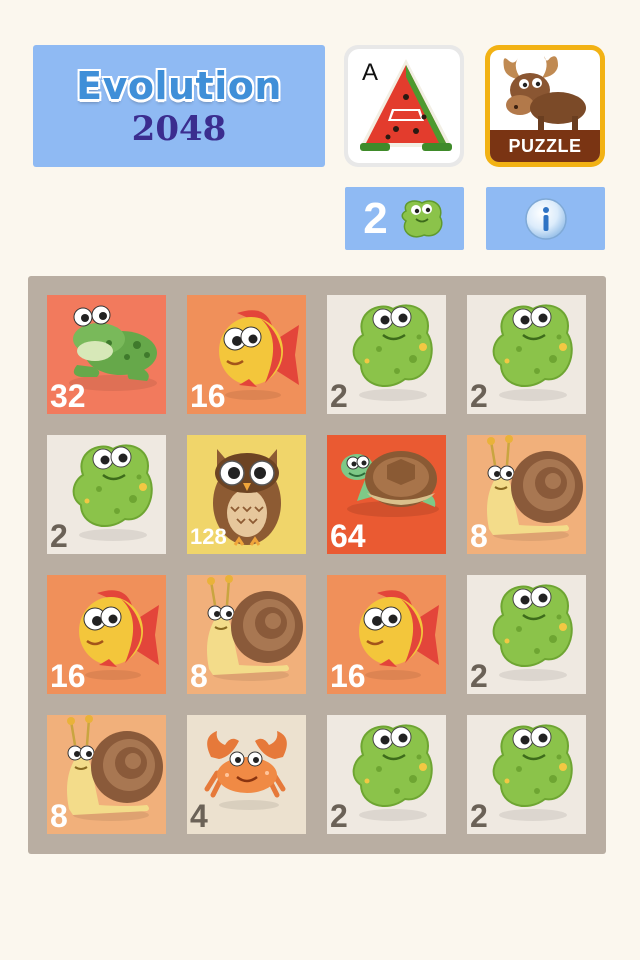 The height and width of the screenshot is (960, 640). I want to click on logo-title: Evolution, so click(179, 86).